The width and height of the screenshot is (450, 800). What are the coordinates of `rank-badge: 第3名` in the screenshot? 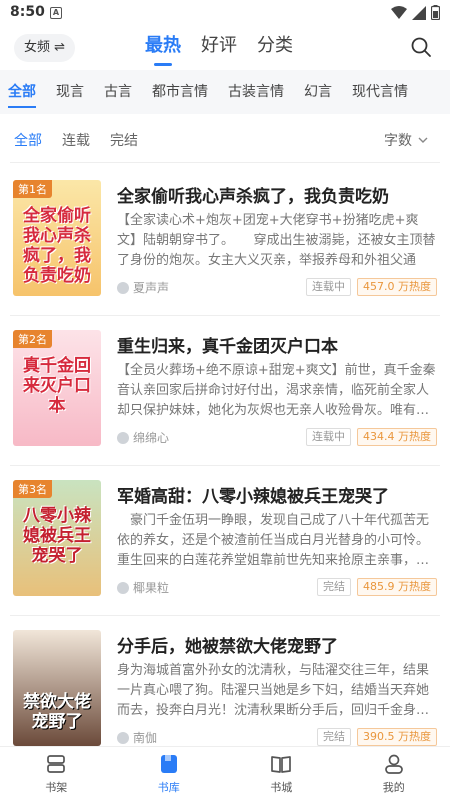 It's located at (32, 489).